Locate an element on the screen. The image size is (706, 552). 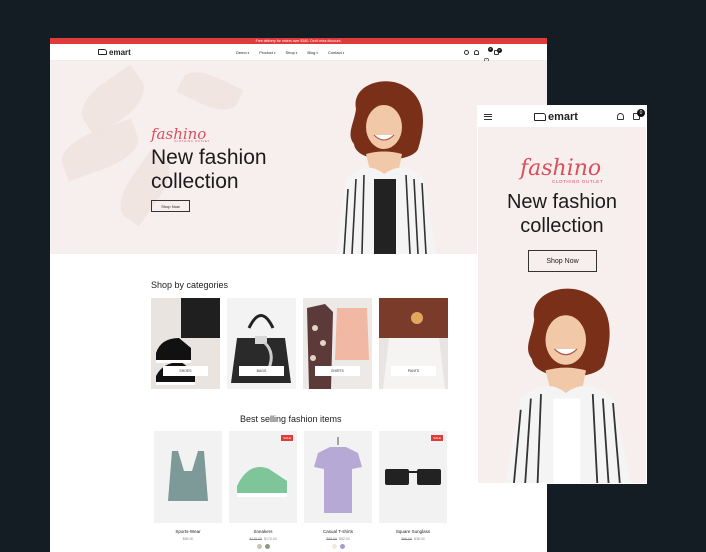
shop-now-button: Shop Now is located at coordinates (170, 206).